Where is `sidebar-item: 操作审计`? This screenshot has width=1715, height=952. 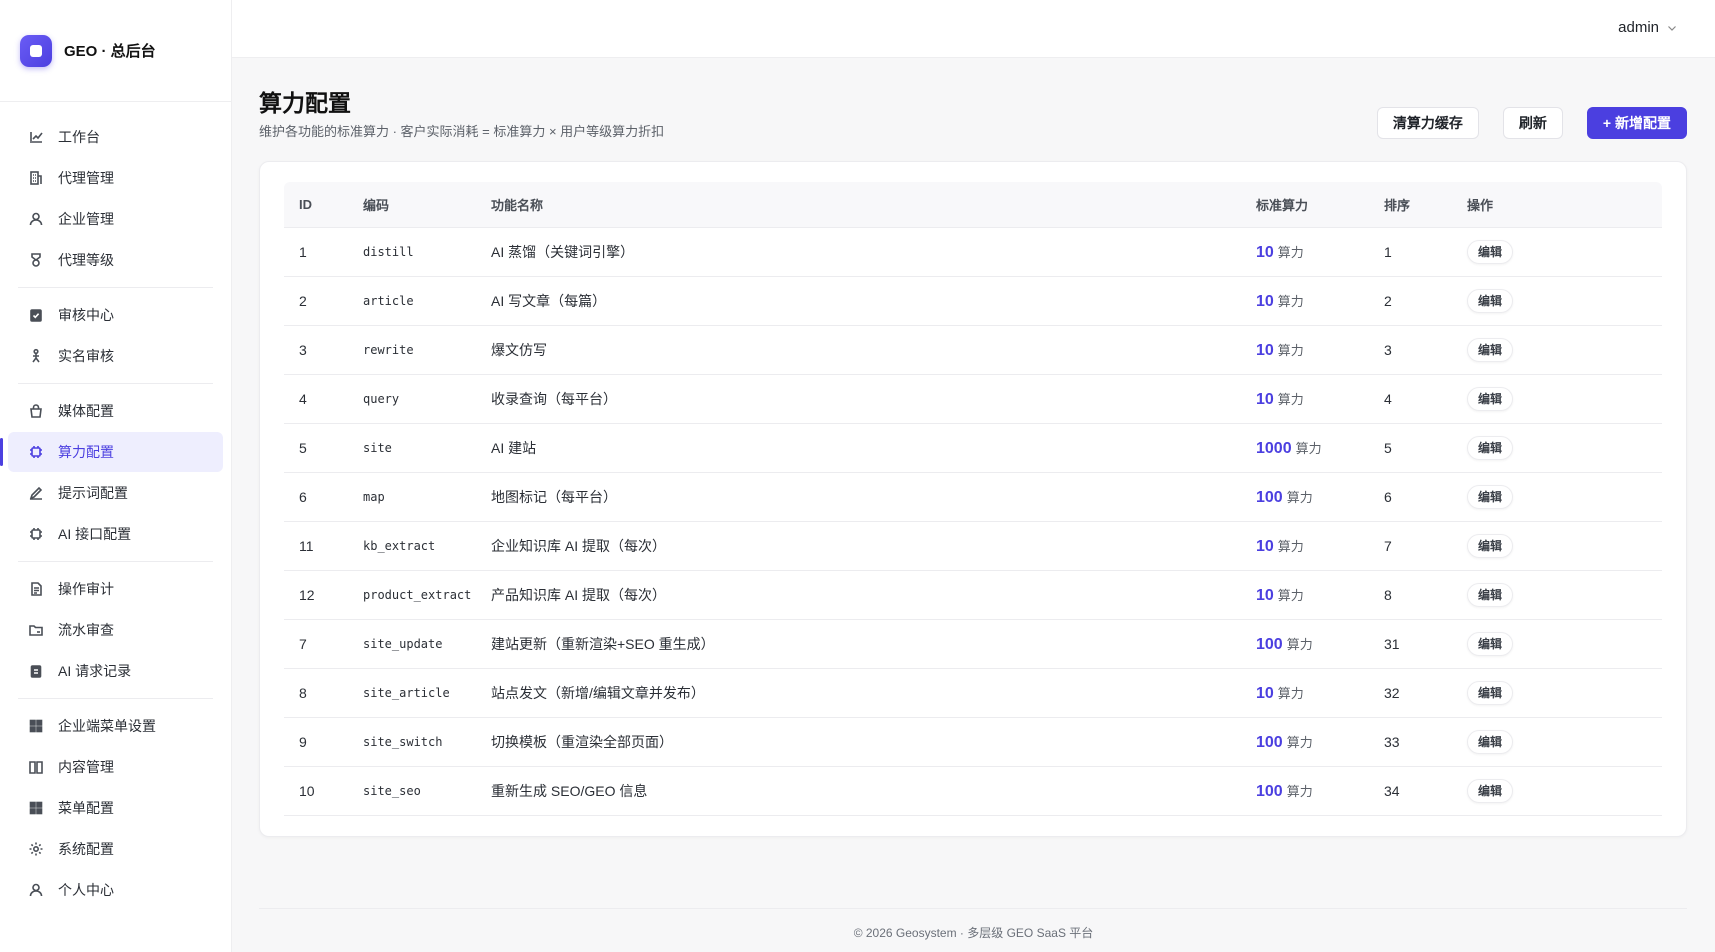
sidebar-item: 操作审计 is located at coordinates (115, 589).